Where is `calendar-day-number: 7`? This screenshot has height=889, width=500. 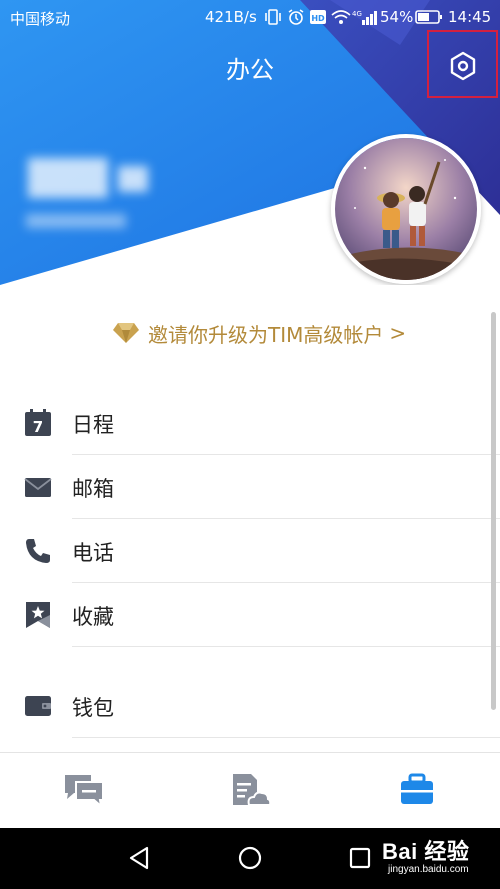
calendar-day-number: 7 is located at coordinates (38, 427).